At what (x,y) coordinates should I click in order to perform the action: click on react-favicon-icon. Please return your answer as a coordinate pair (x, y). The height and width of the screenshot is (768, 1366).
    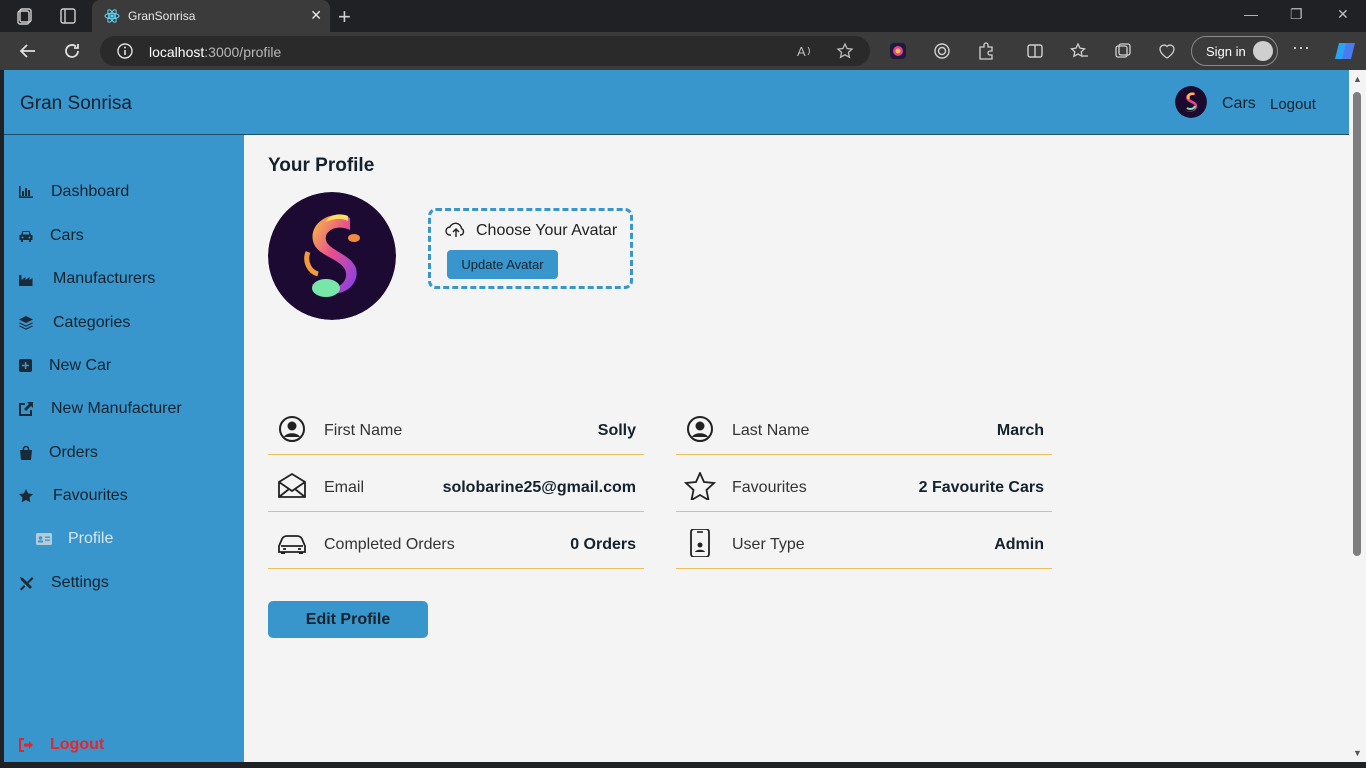
    Looking at the image, I should click on (112, 16).